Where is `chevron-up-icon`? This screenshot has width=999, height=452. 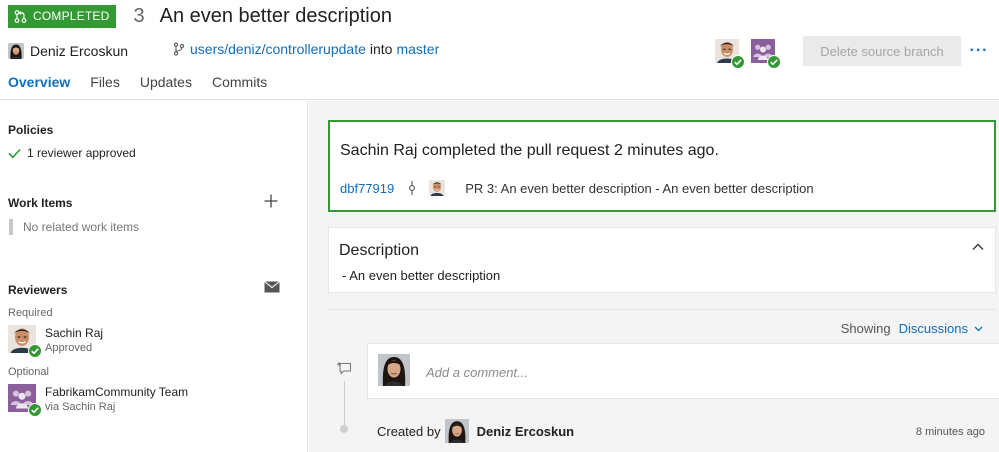 chevron-up-icon is located at coordinates (978, 247).